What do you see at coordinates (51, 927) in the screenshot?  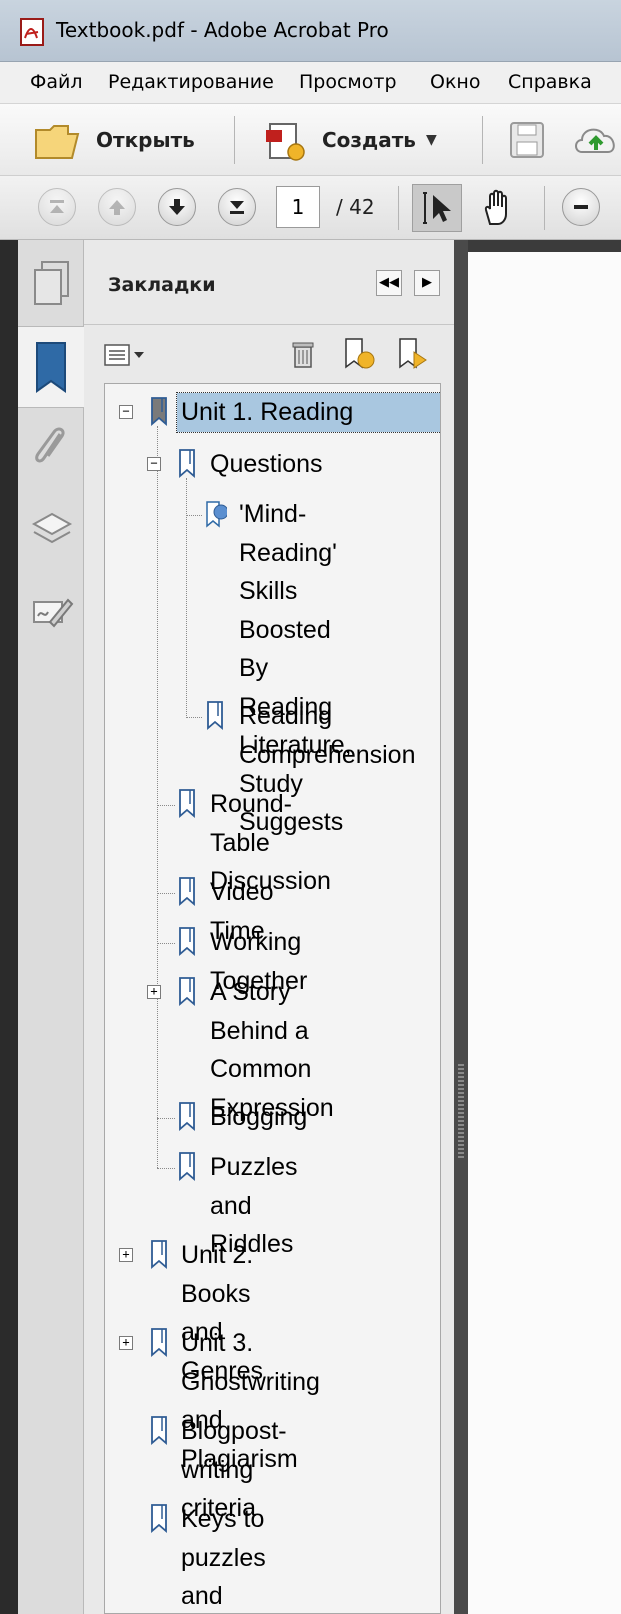 I see `navigation-pane-rail` at bounding box center [51, 927].